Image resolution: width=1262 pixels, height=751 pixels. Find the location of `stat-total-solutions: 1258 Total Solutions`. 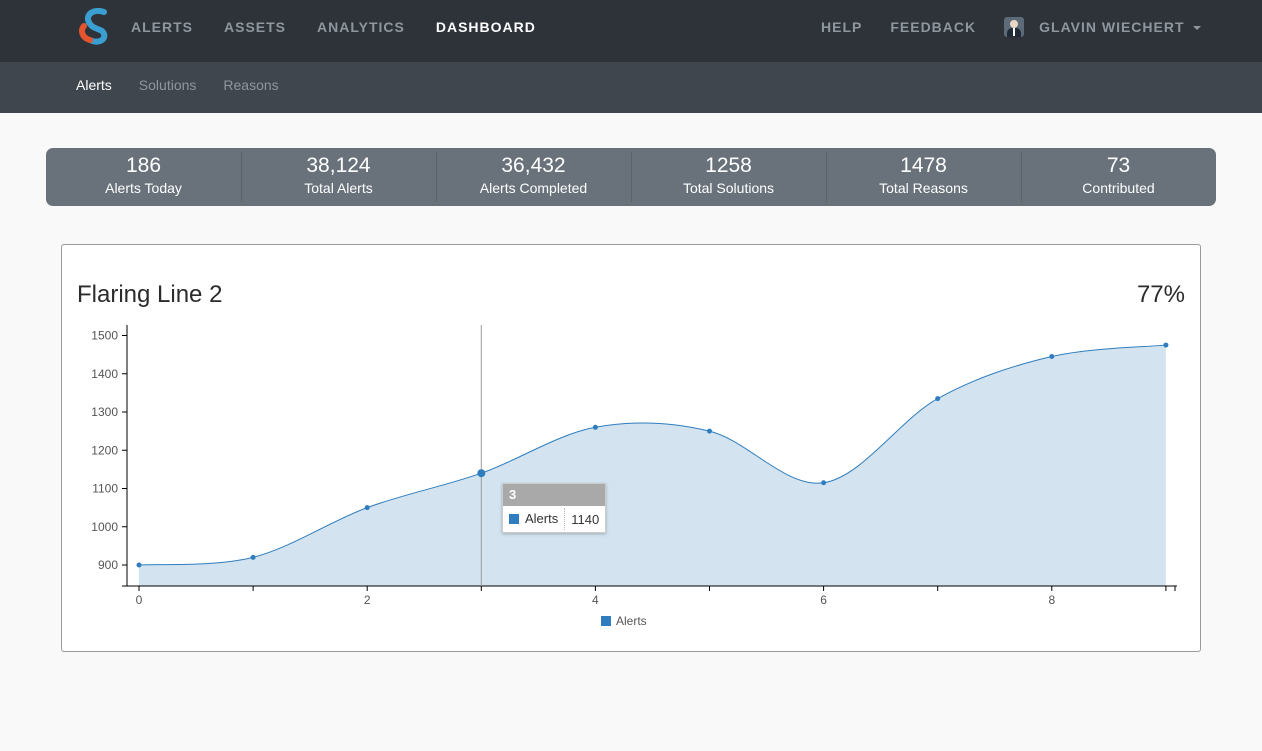

stat-total-solutions: 1258 Total Solutions is located at coordinates (728, 177).